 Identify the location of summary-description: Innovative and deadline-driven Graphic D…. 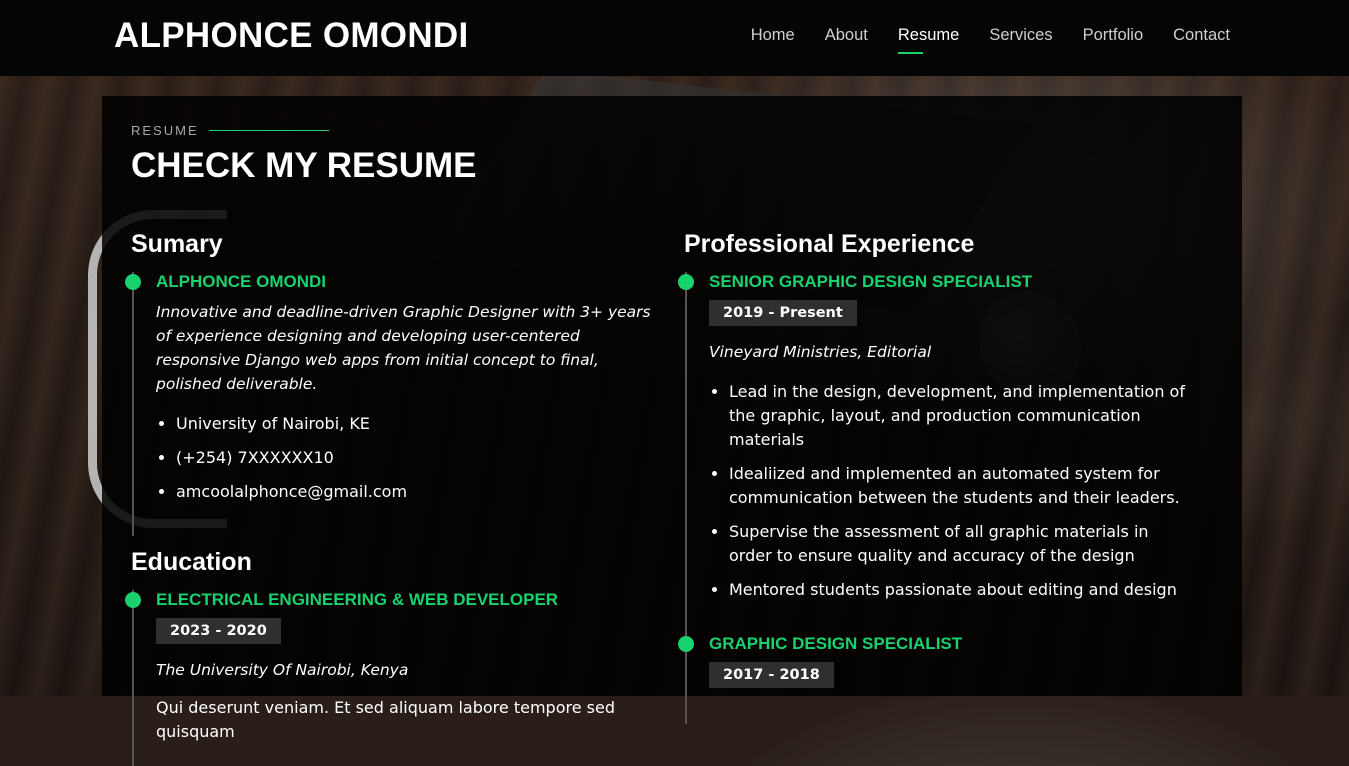
(403, 348).